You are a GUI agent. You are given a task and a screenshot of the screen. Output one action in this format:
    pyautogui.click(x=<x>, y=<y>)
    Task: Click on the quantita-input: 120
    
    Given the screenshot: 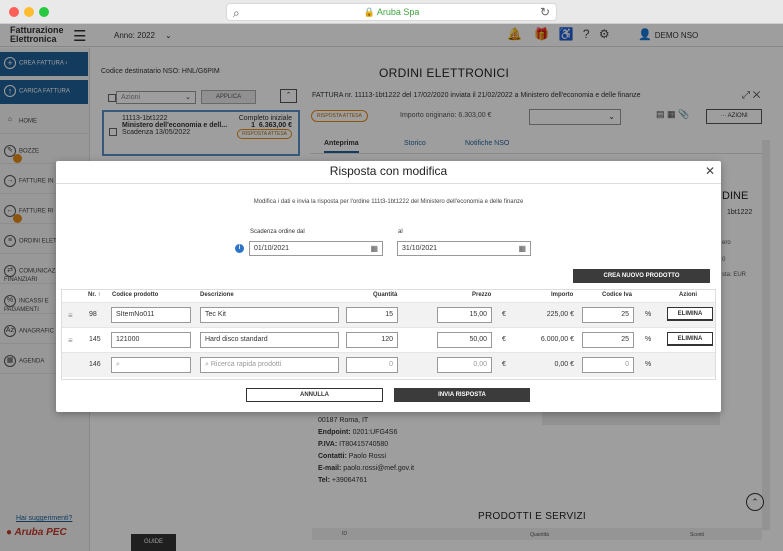 What is the action you would take?
    pyautogui.click(x=372, y=340)
    